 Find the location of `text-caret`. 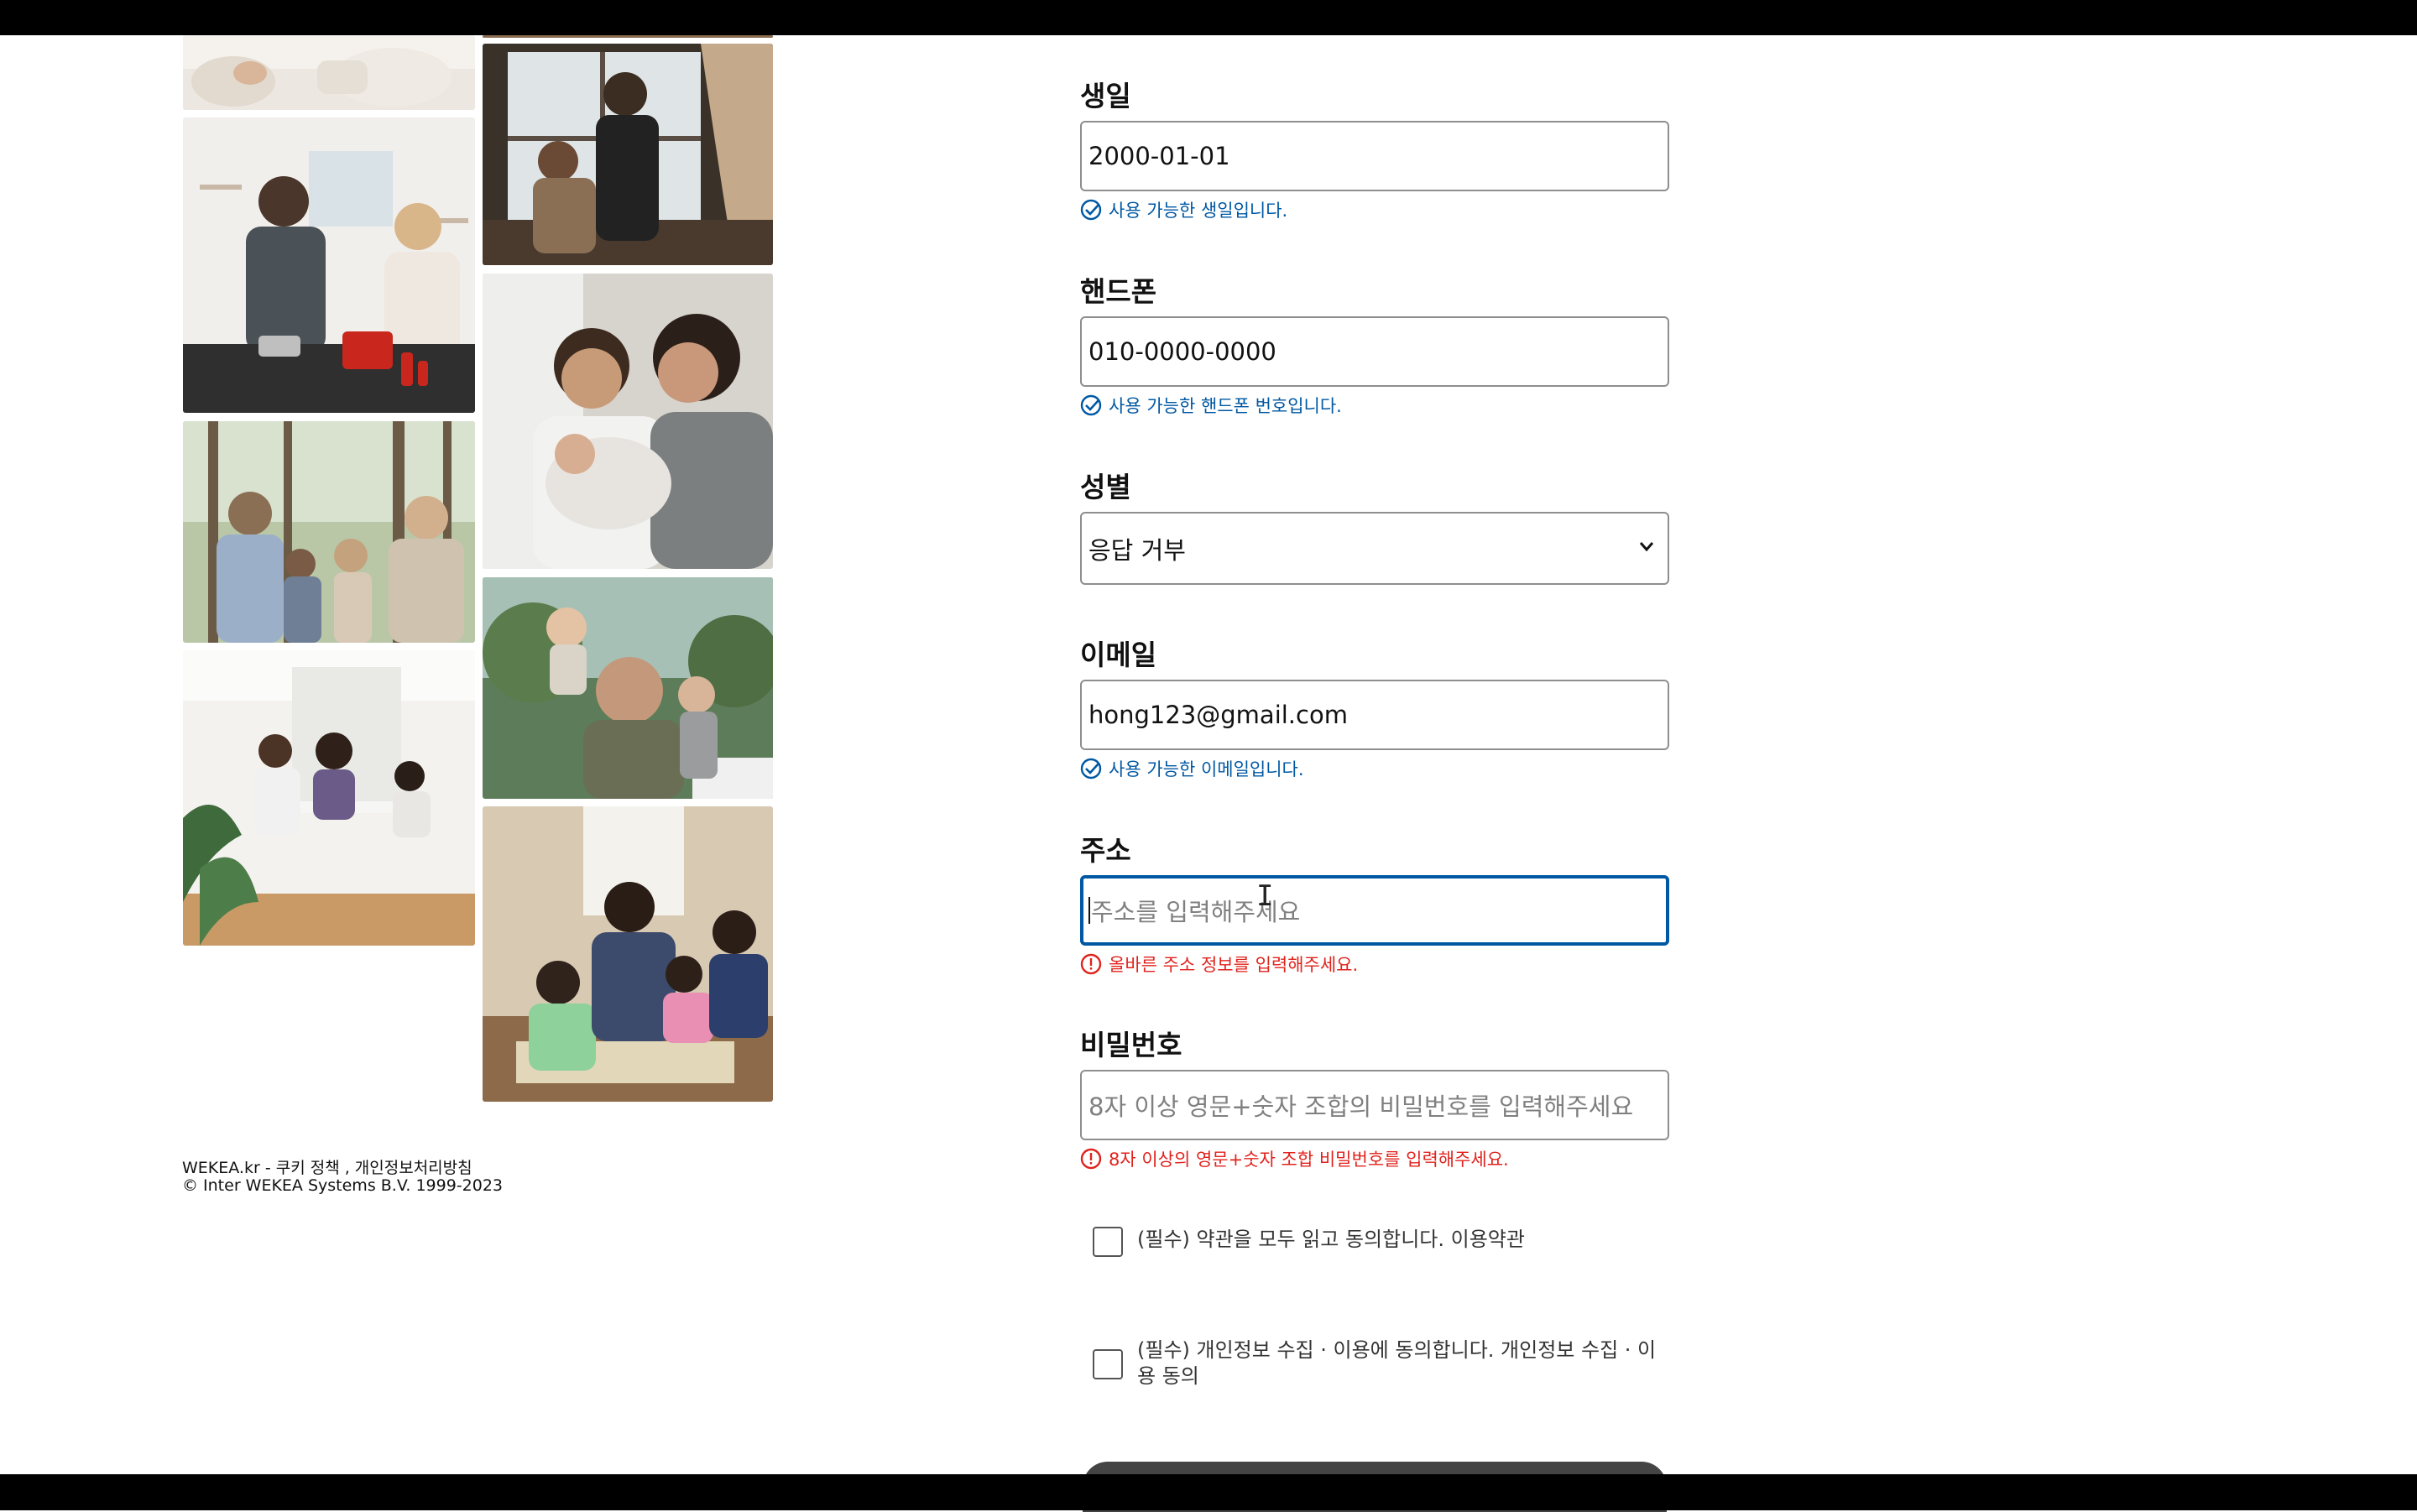

text-caret is located at coordinates (1089, 911).